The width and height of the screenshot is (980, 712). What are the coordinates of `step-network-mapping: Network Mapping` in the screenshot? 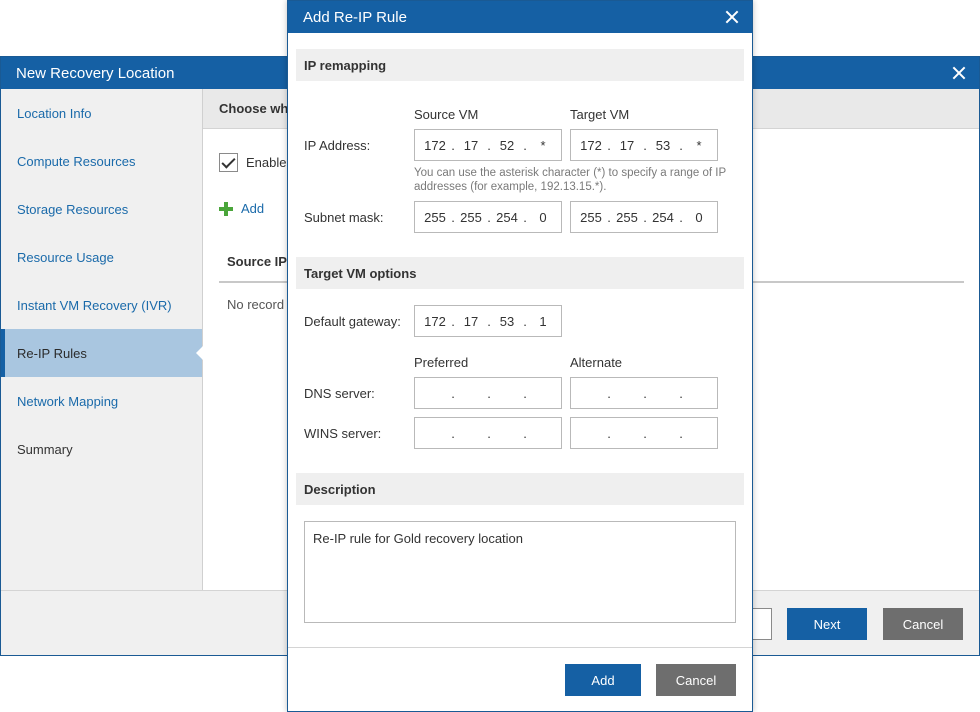 It's located at (101, 401).